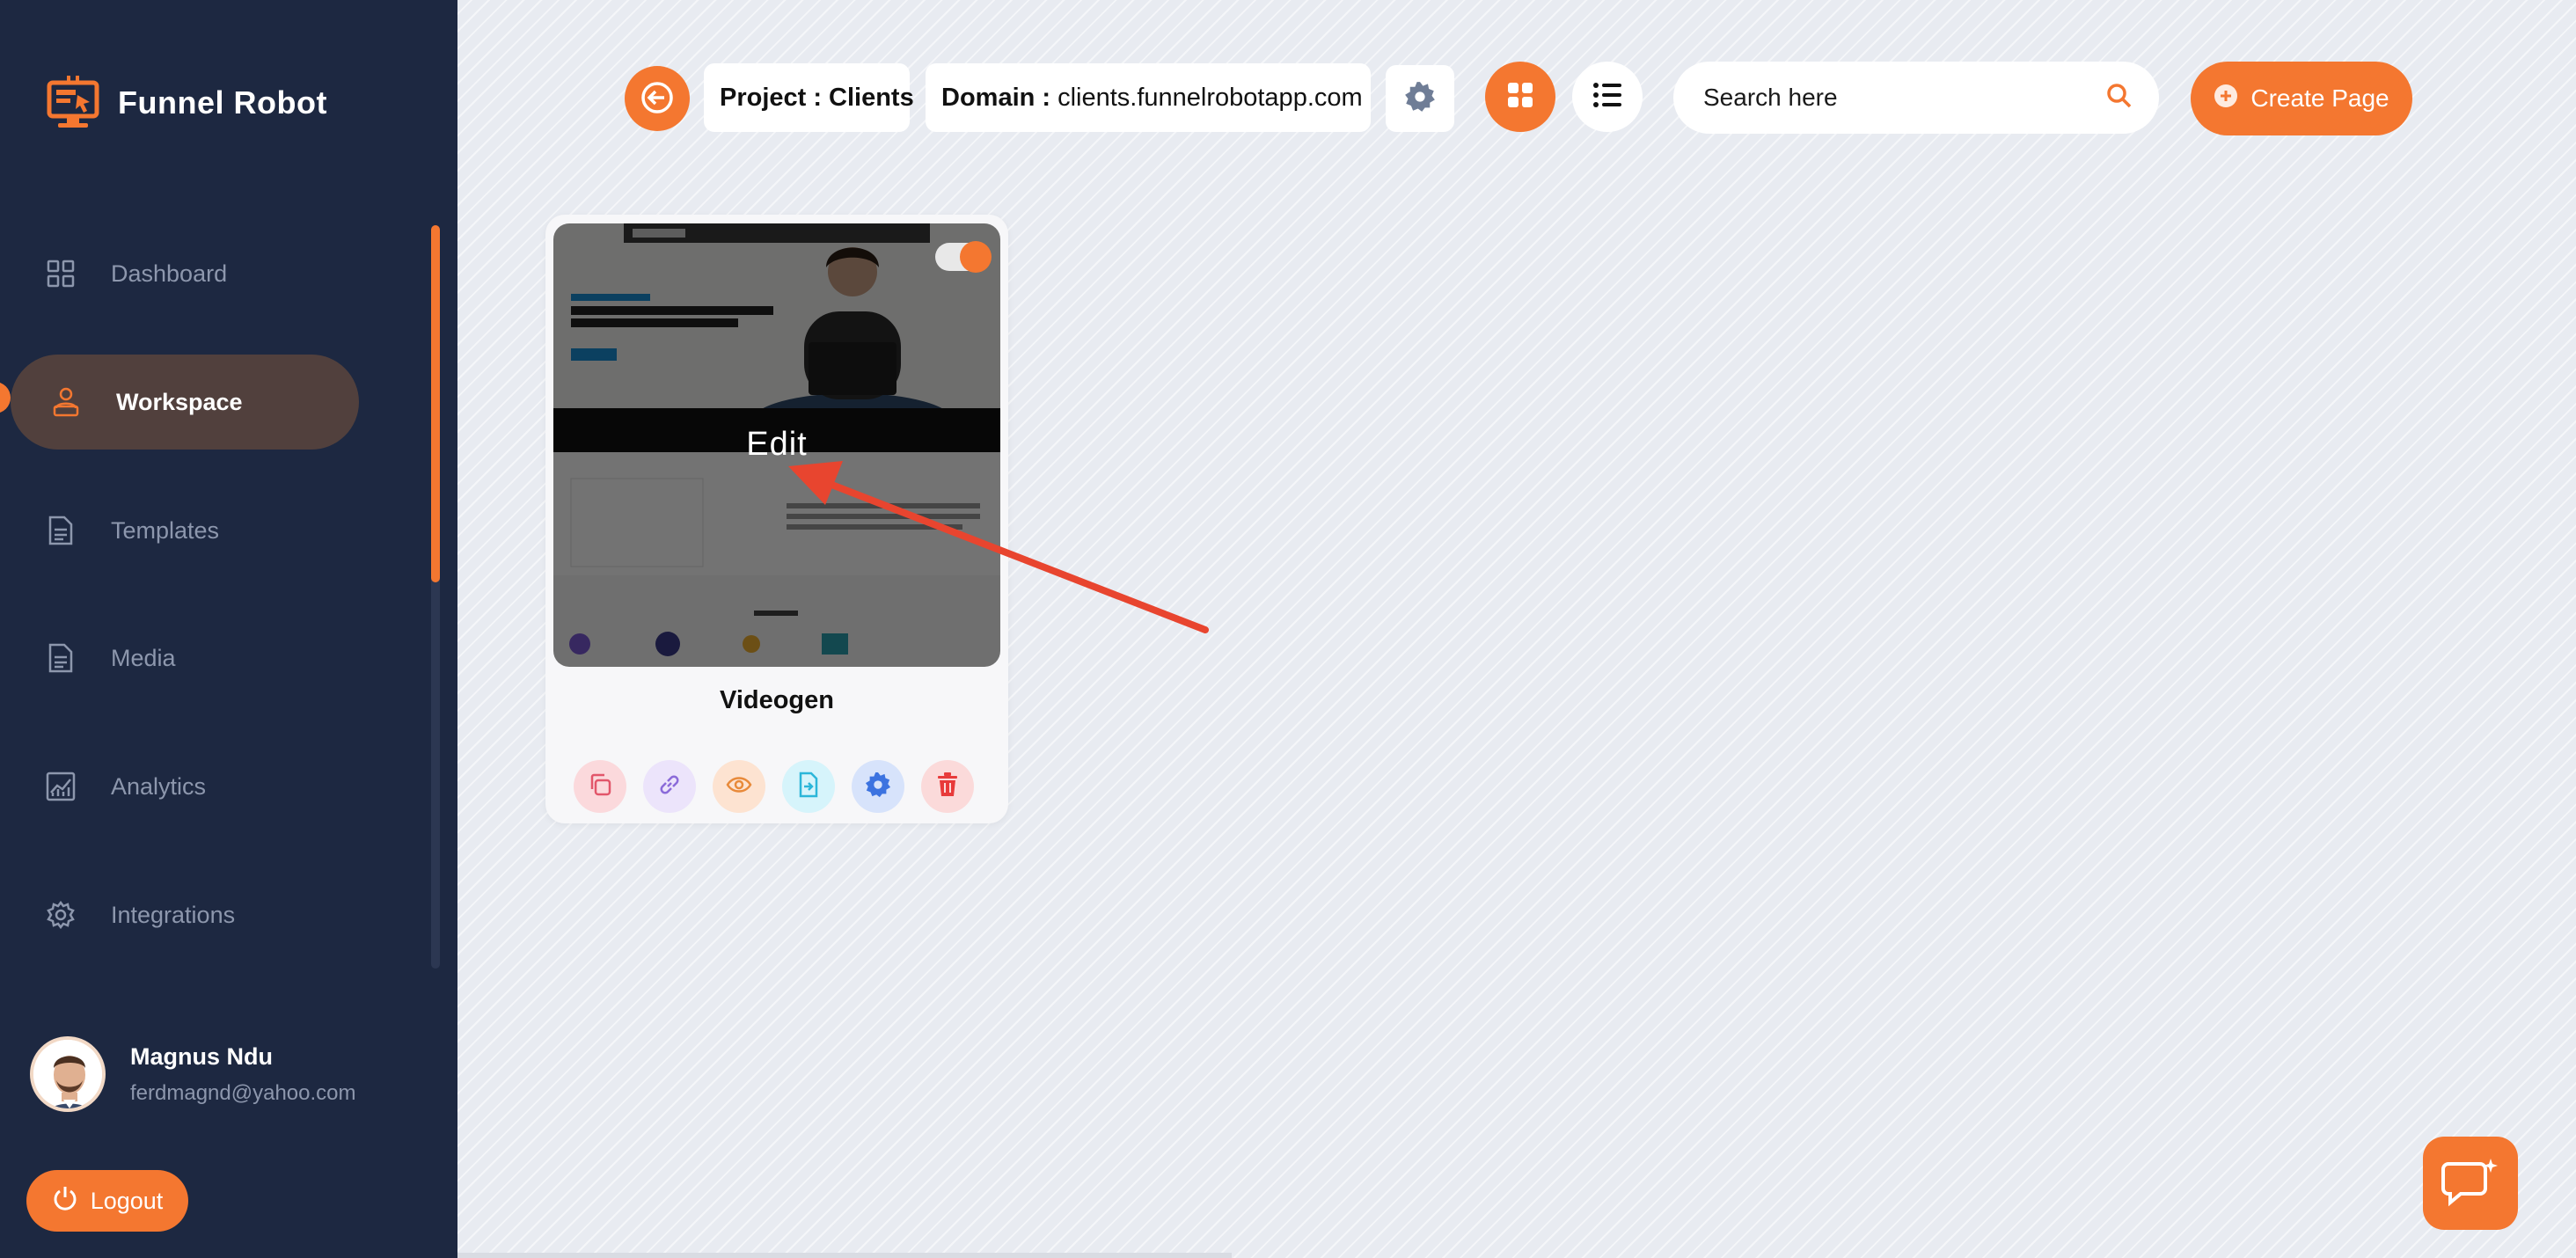 The width and height of the screenshot is (2576, 1258). I want to click on avatar, so click(68, 1074).